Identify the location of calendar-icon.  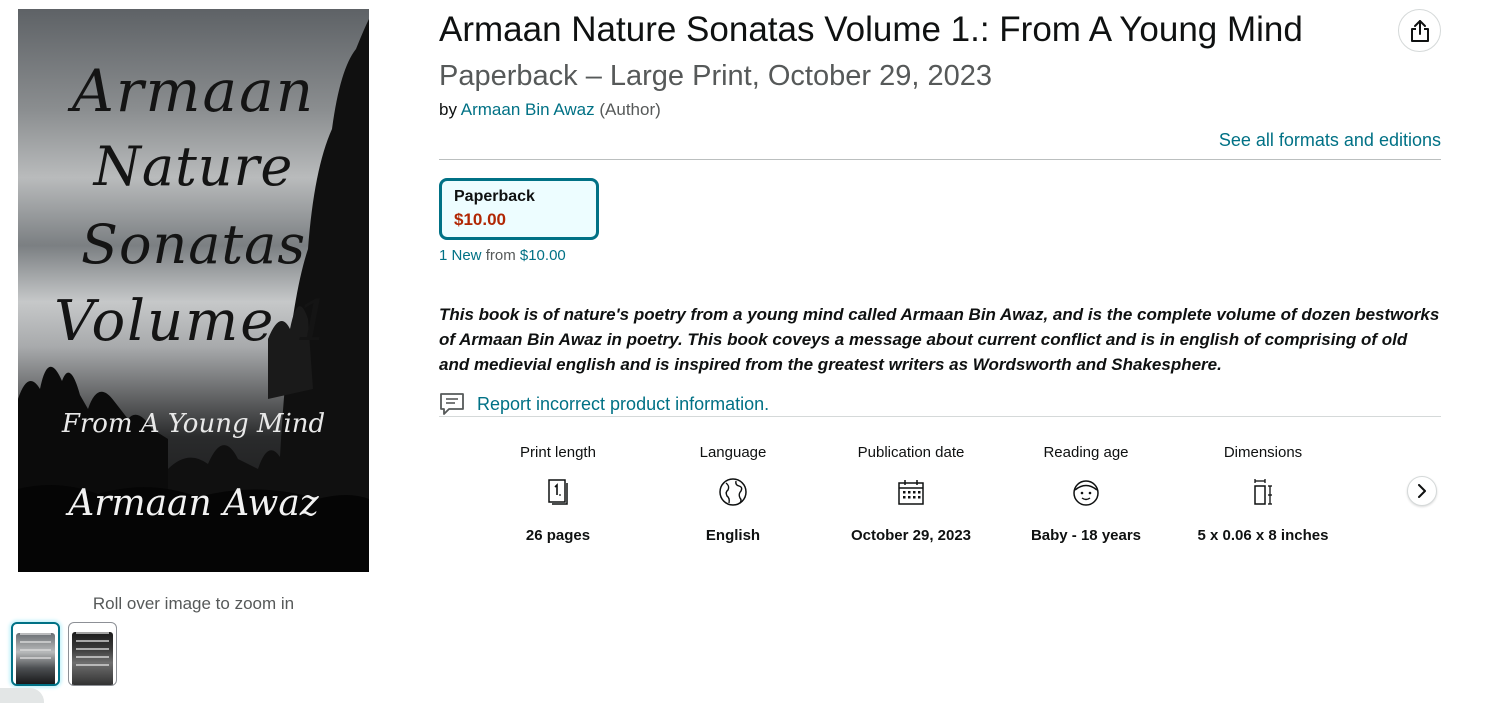
(911, 492).